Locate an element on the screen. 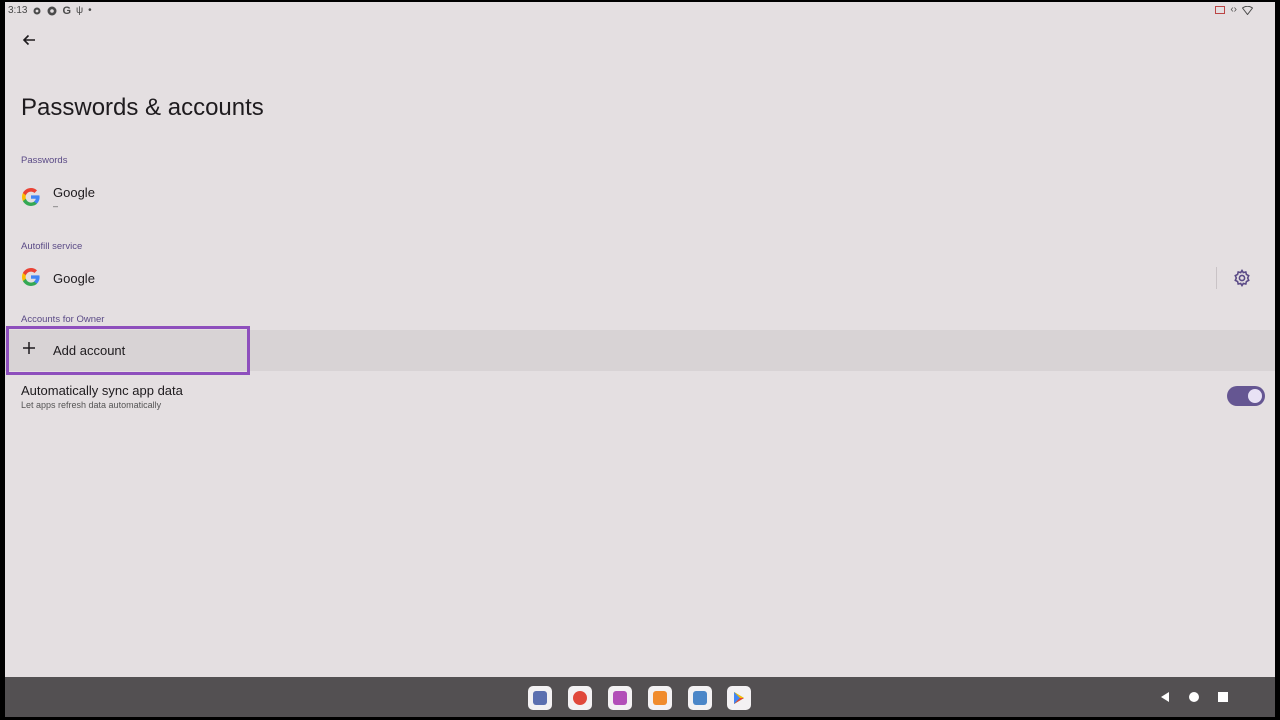 The width and height of the screenshot is (1280, 720). status-bar: 3:13 G ψ • ‹› is located at coordinates (640, 11).